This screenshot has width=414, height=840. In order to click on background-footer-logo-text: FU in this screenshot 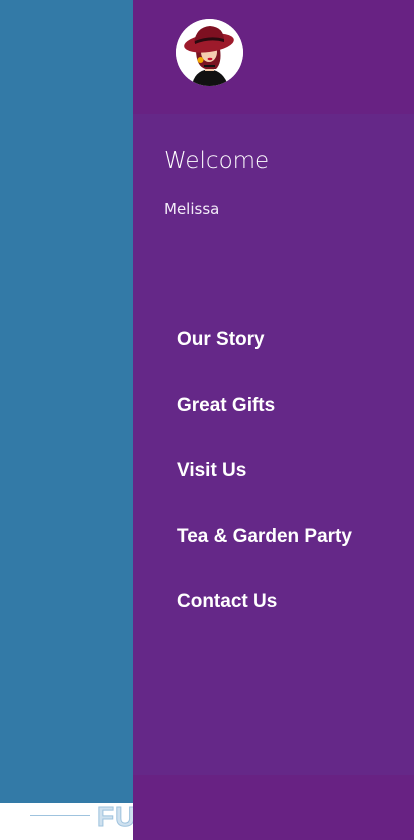, I will do `click(116, 817)`.